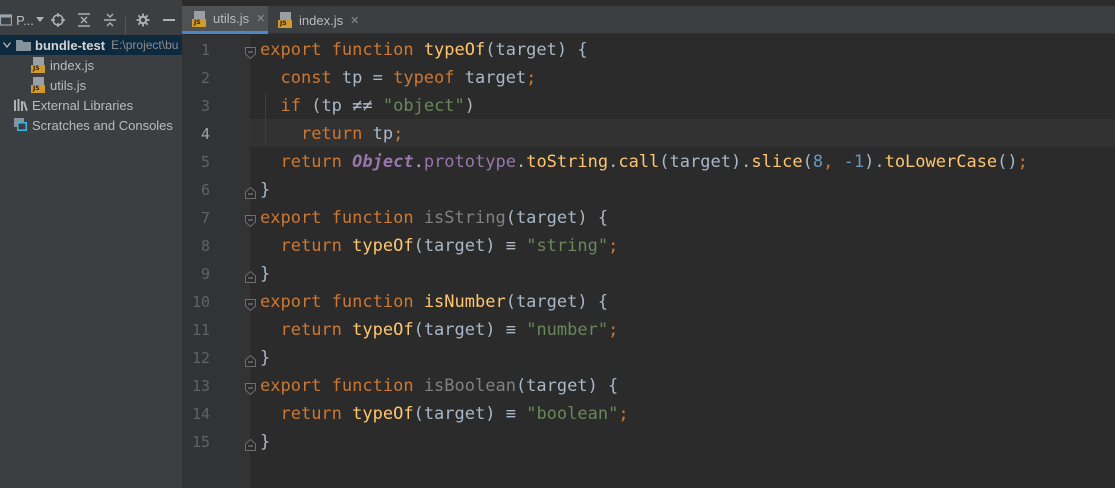  I want to click on tree-item-label: Scratches and Consoles, so click(102, 125).